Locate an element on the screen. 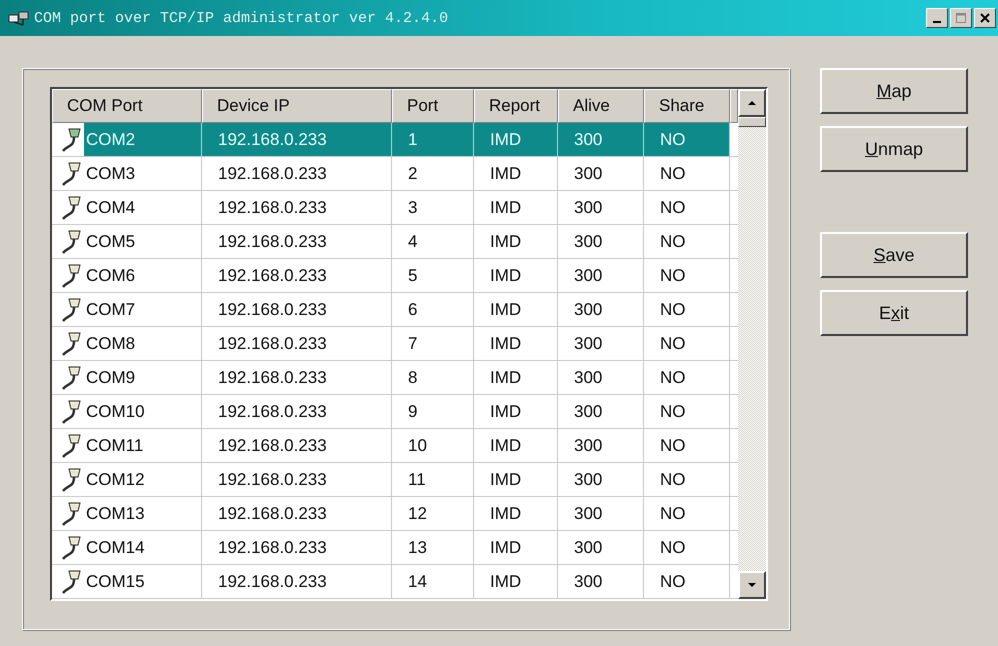  port-name: COM5 is located at coordinates (111, 242).